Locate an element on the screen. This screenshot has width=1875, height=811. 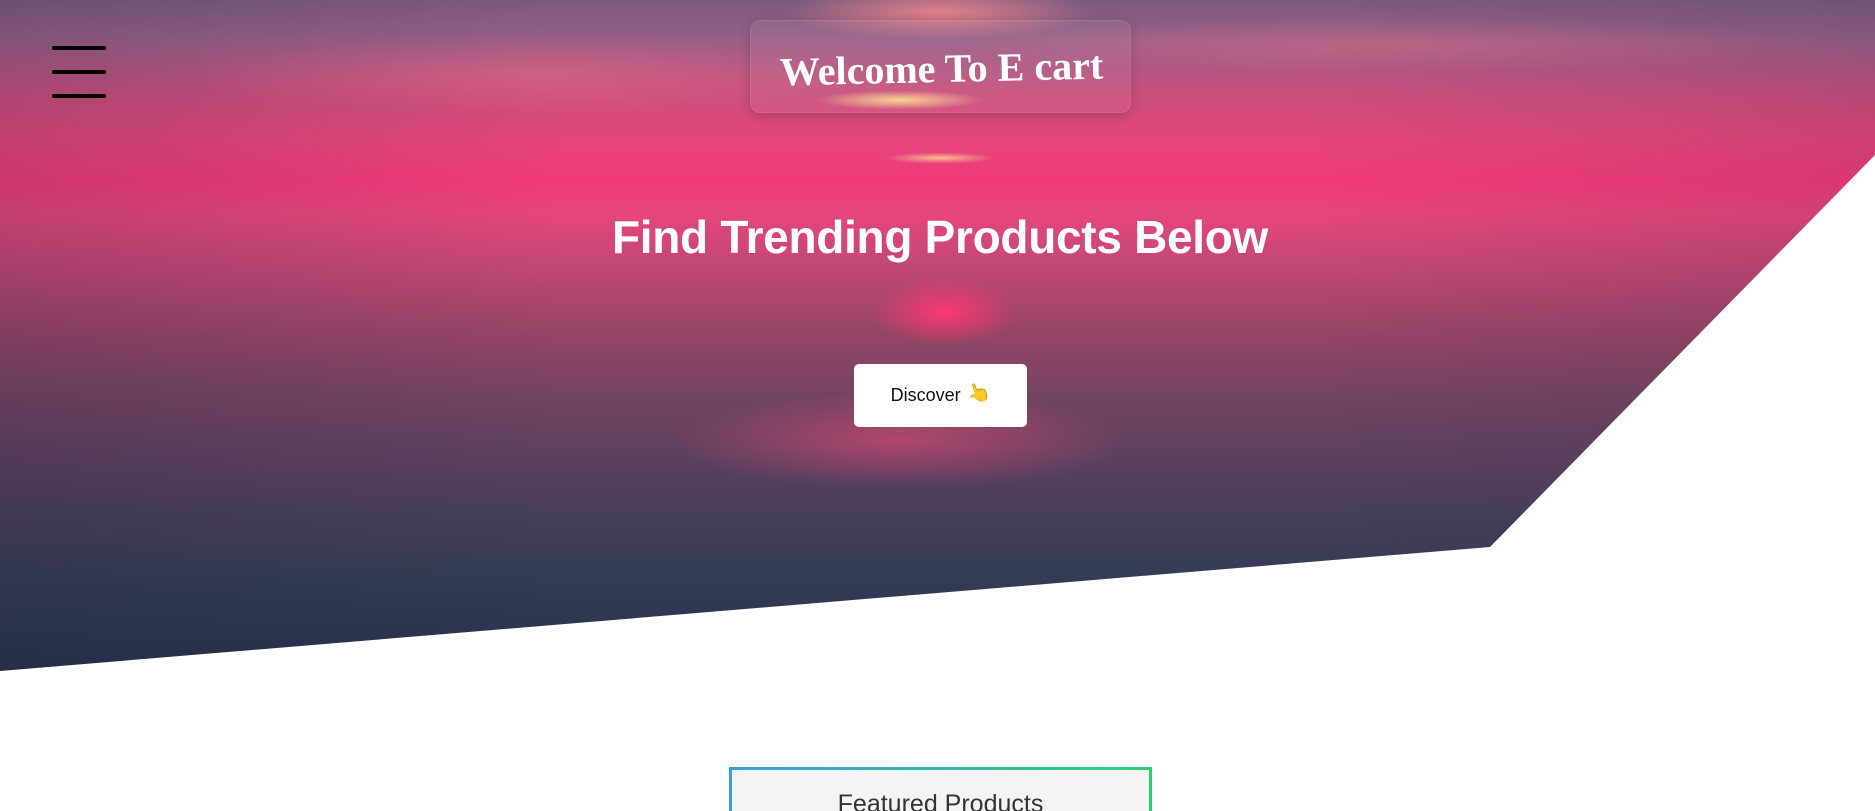
welcome-banner: Welcome To E cart is located at coordinates (940, 66).